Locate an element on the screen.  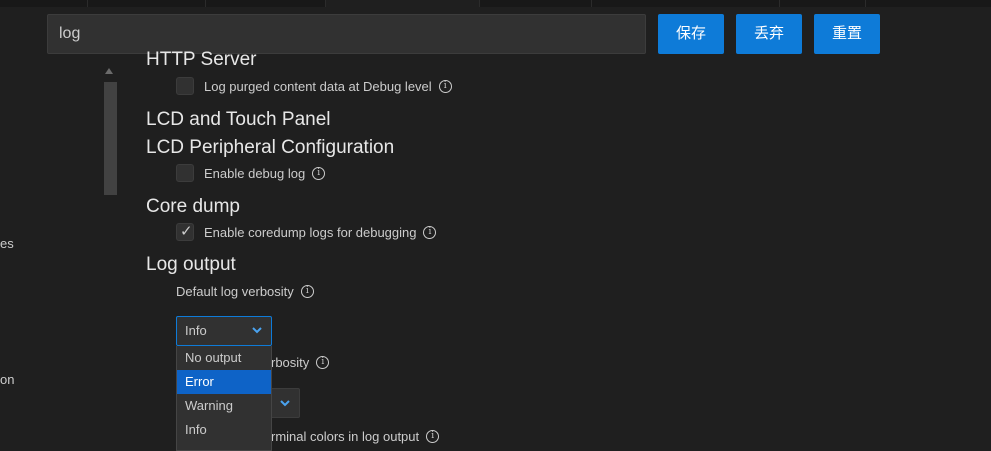
dropdown-option: No output is located at coordinates (224, 358).